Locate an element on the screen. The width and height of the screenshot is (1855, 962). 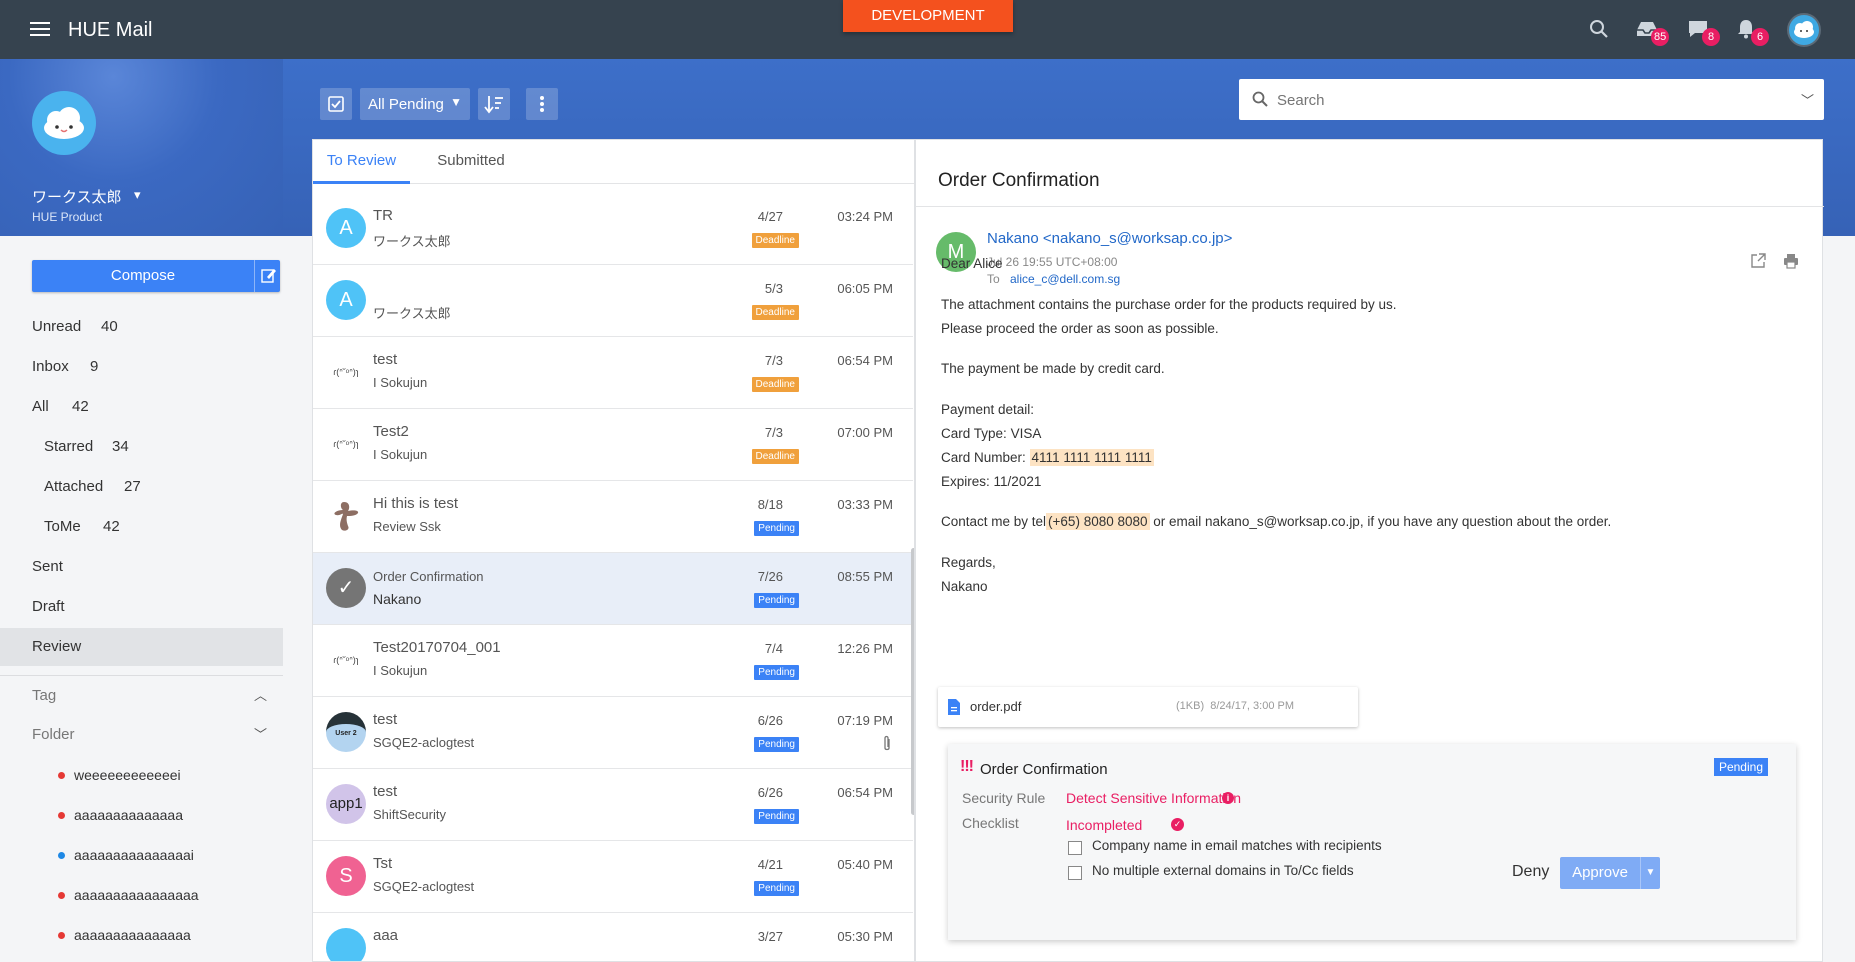
tab-submitted: Submitted is located at coordinates (471, 162).